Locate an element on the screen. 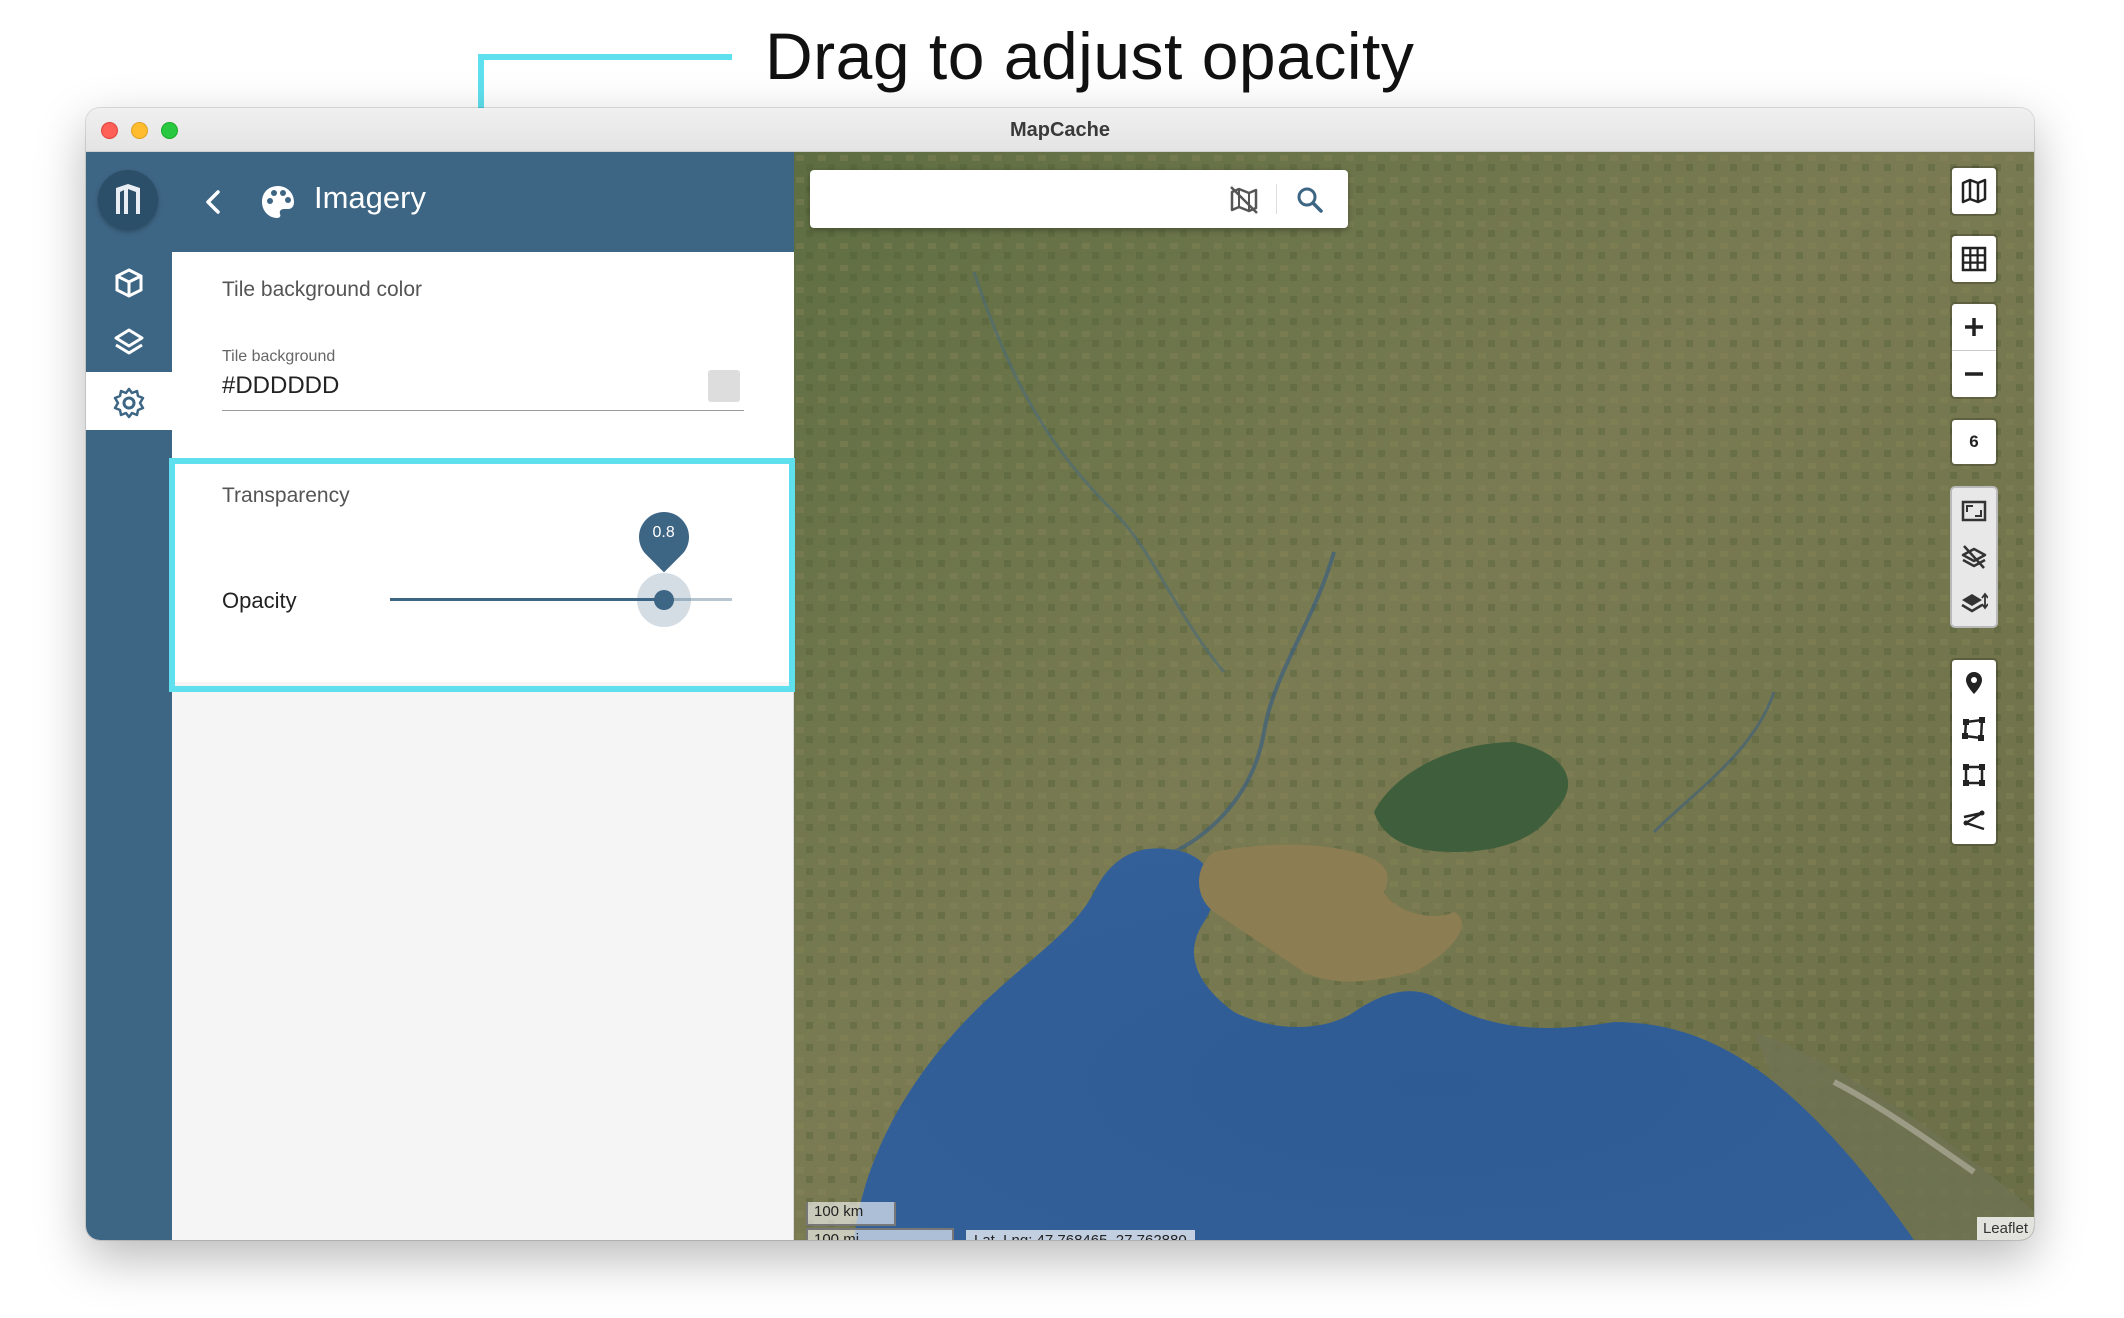 The height and width of the screenshot is (1318, 2124). field-underline is located at coordinates (483, 410).